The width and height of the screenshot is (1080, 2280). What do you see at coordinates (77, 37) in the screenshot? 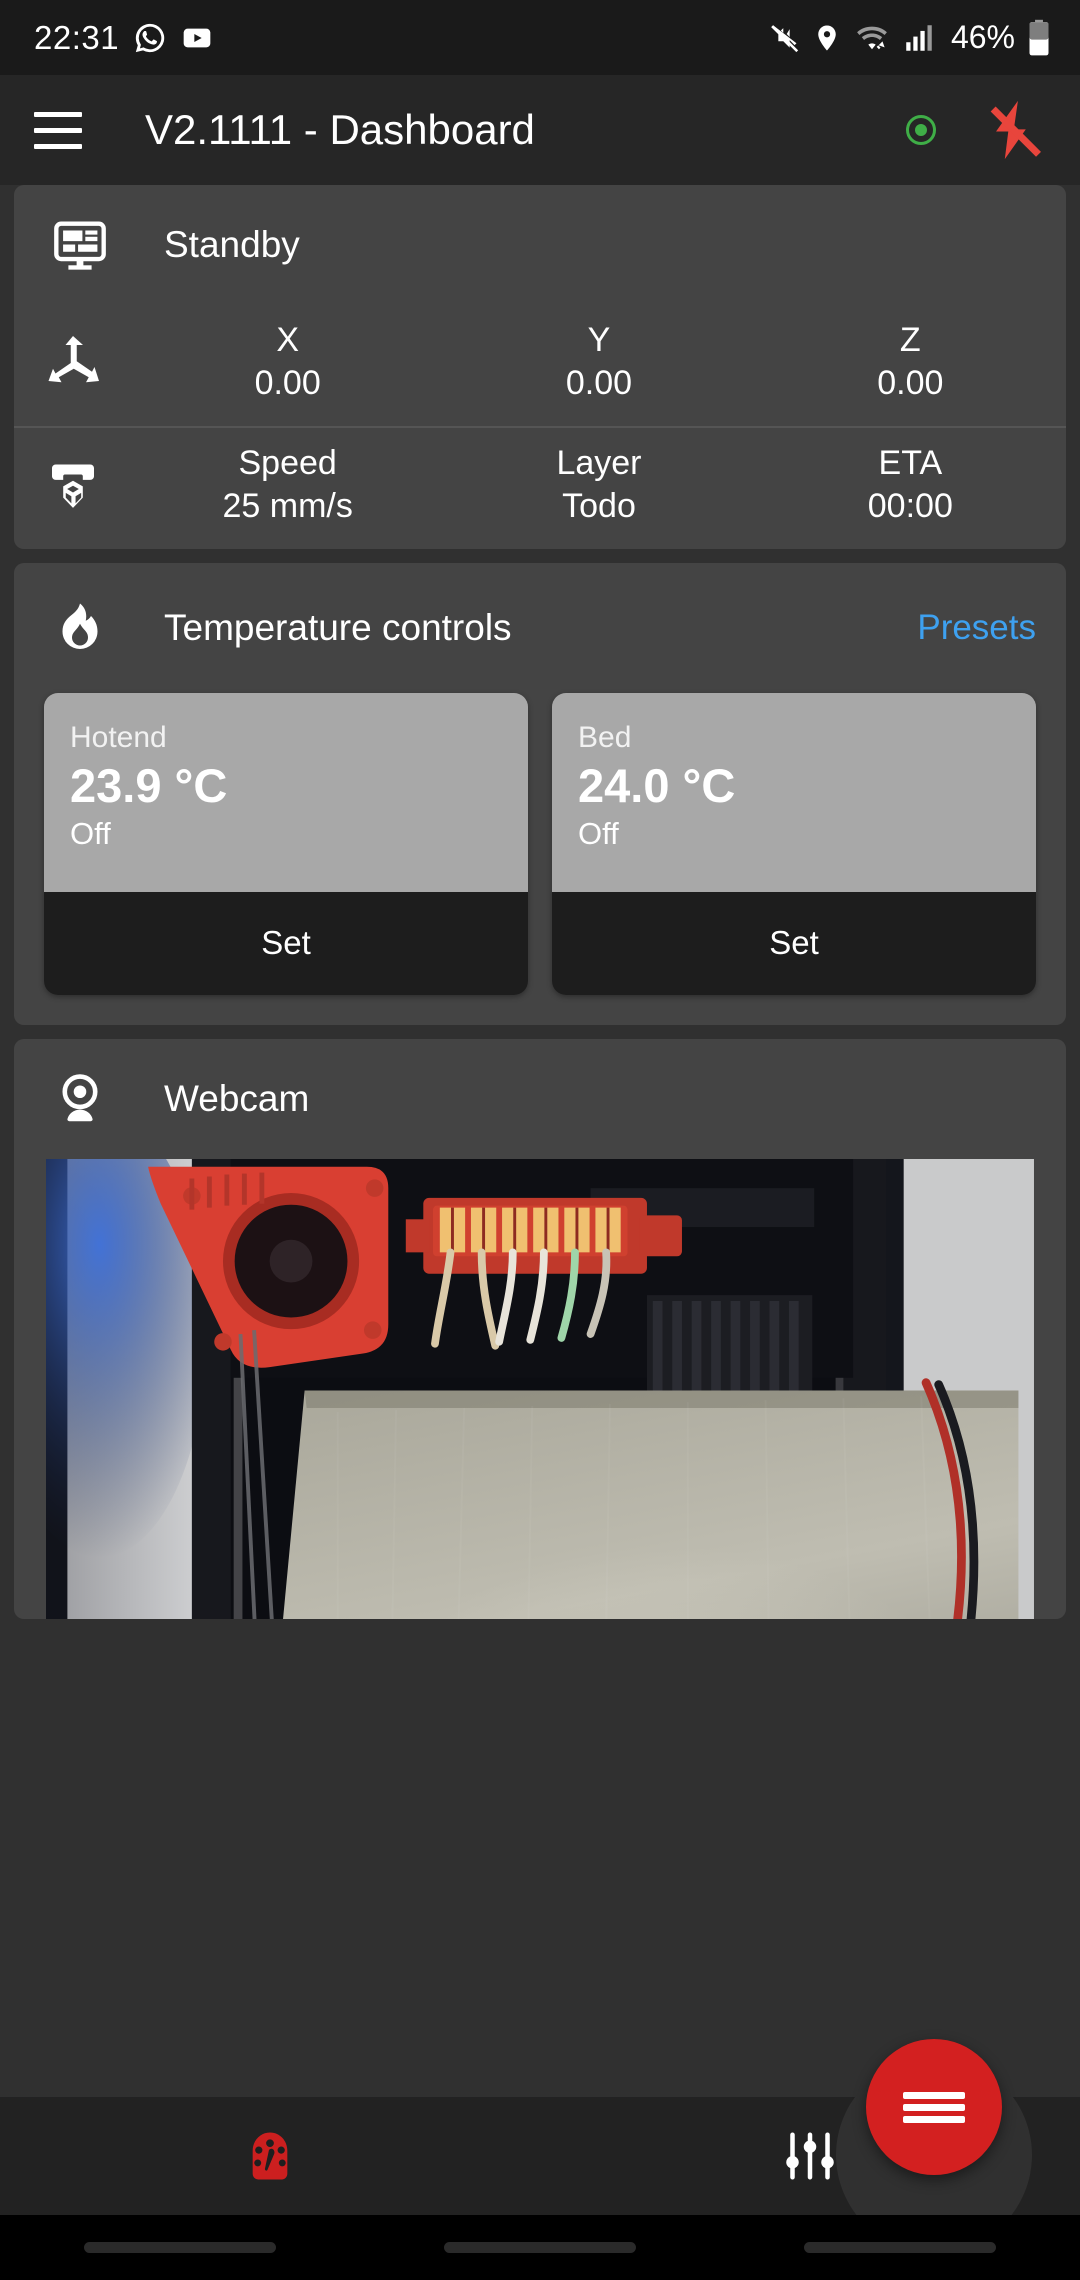
I see `status-bar-clock: 22:31` at bounding box center [77, 37].